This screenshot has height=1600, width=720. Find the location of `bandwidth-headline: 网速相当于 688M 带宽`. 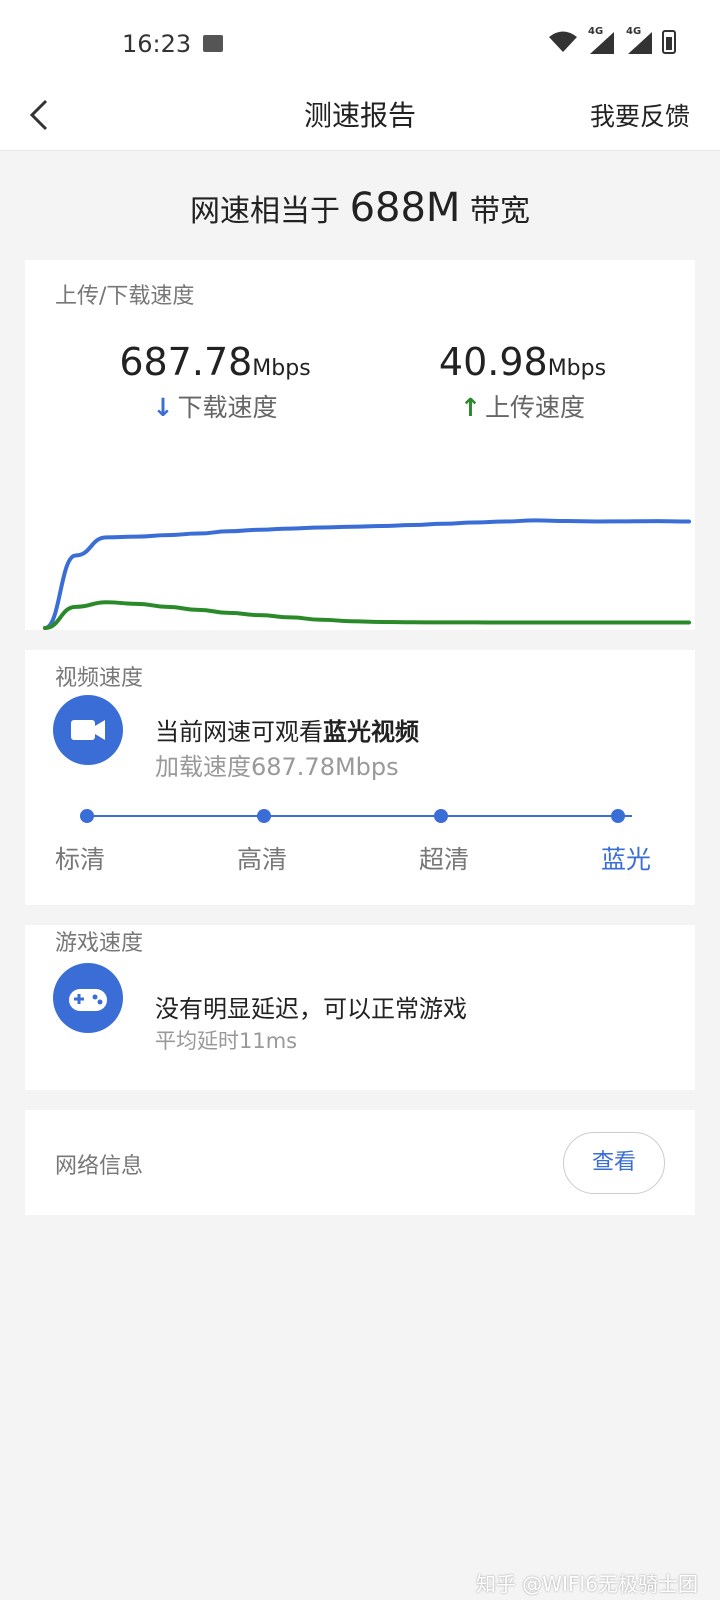

bandwidth-headline: 网速相当于 688M 带宽 is located at coordinates (360, 208).